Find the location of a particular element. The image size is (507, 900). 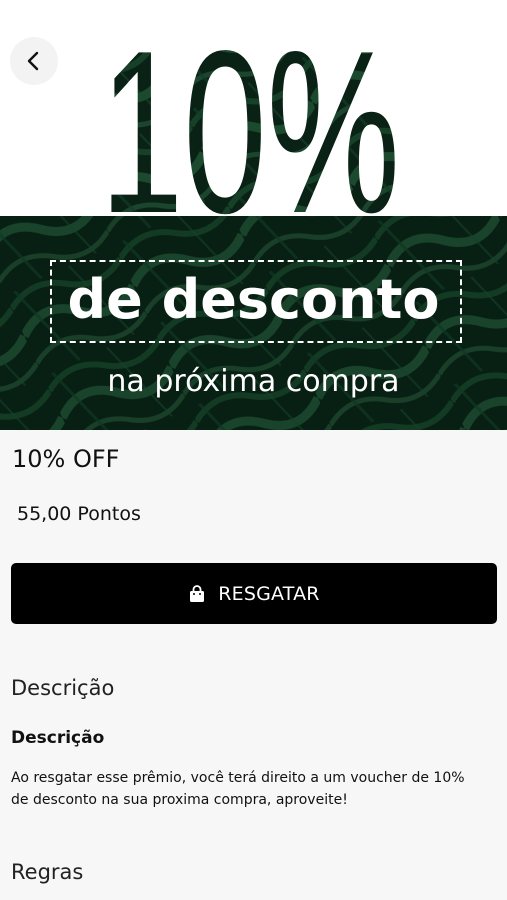

description-subtitle: Descrição is located at coordinates (58, 738).